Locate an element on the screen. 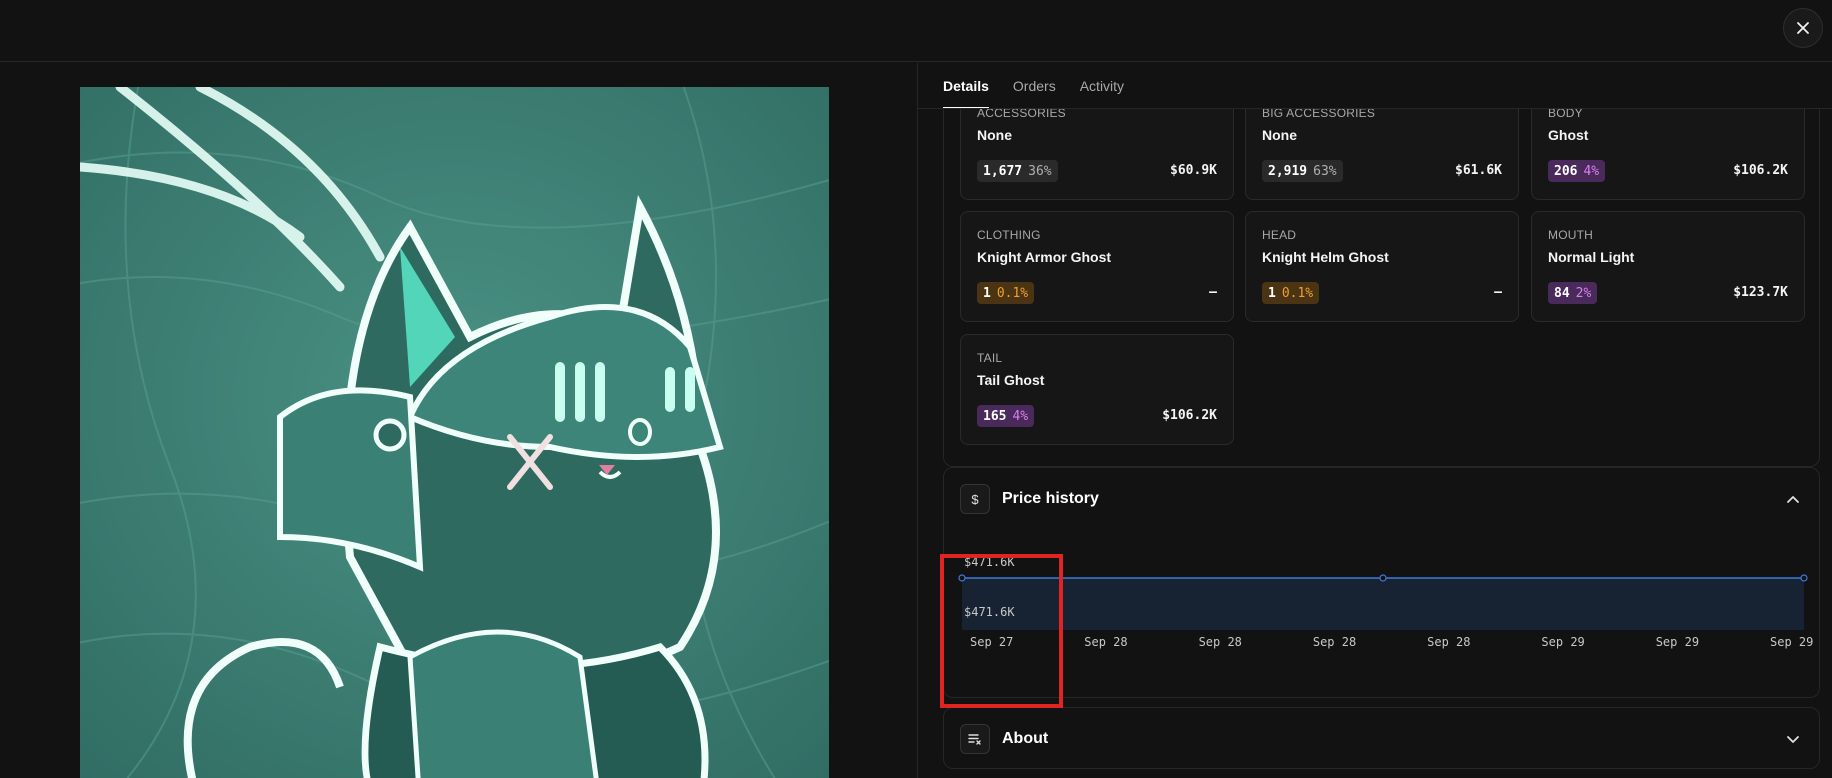 This screenshot has height=778, width=1832. trait-value: Knight Armor Ghost is located at coordinates (1044, 257).